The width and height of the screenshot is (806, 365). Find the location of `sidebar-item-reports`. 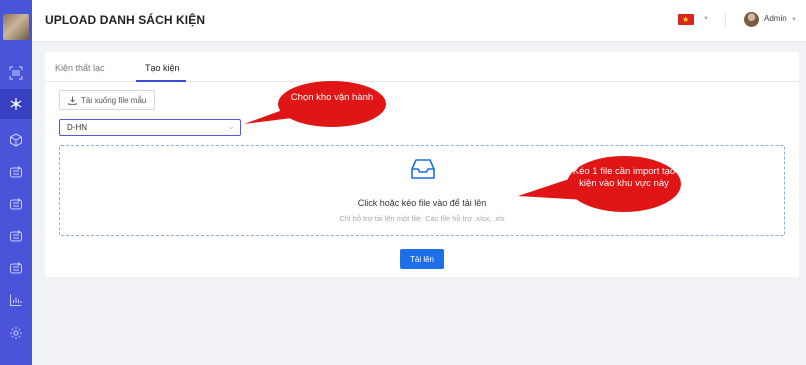

sidebar-item-reports is located at coordinates (16, 300).